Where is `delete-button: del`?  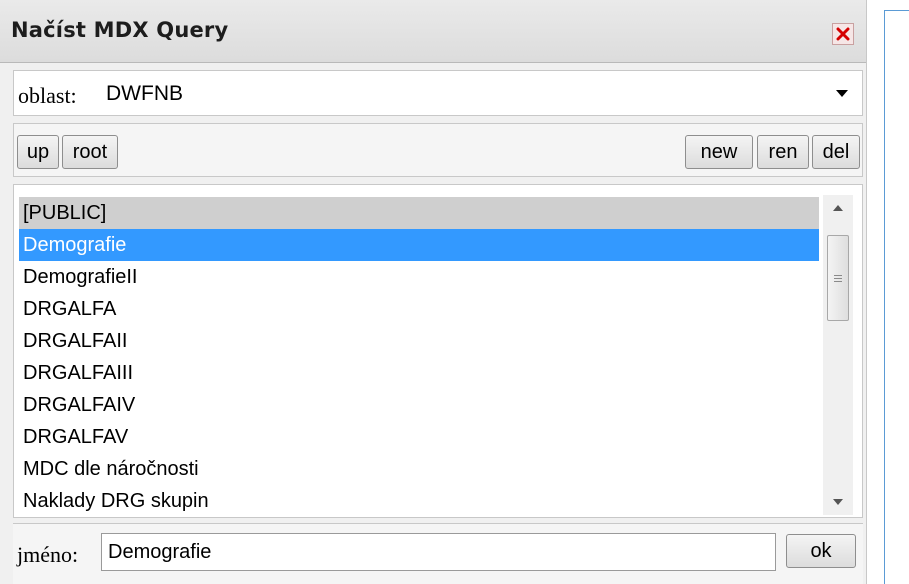
delete-button: del is located at coordinates (836, 152).